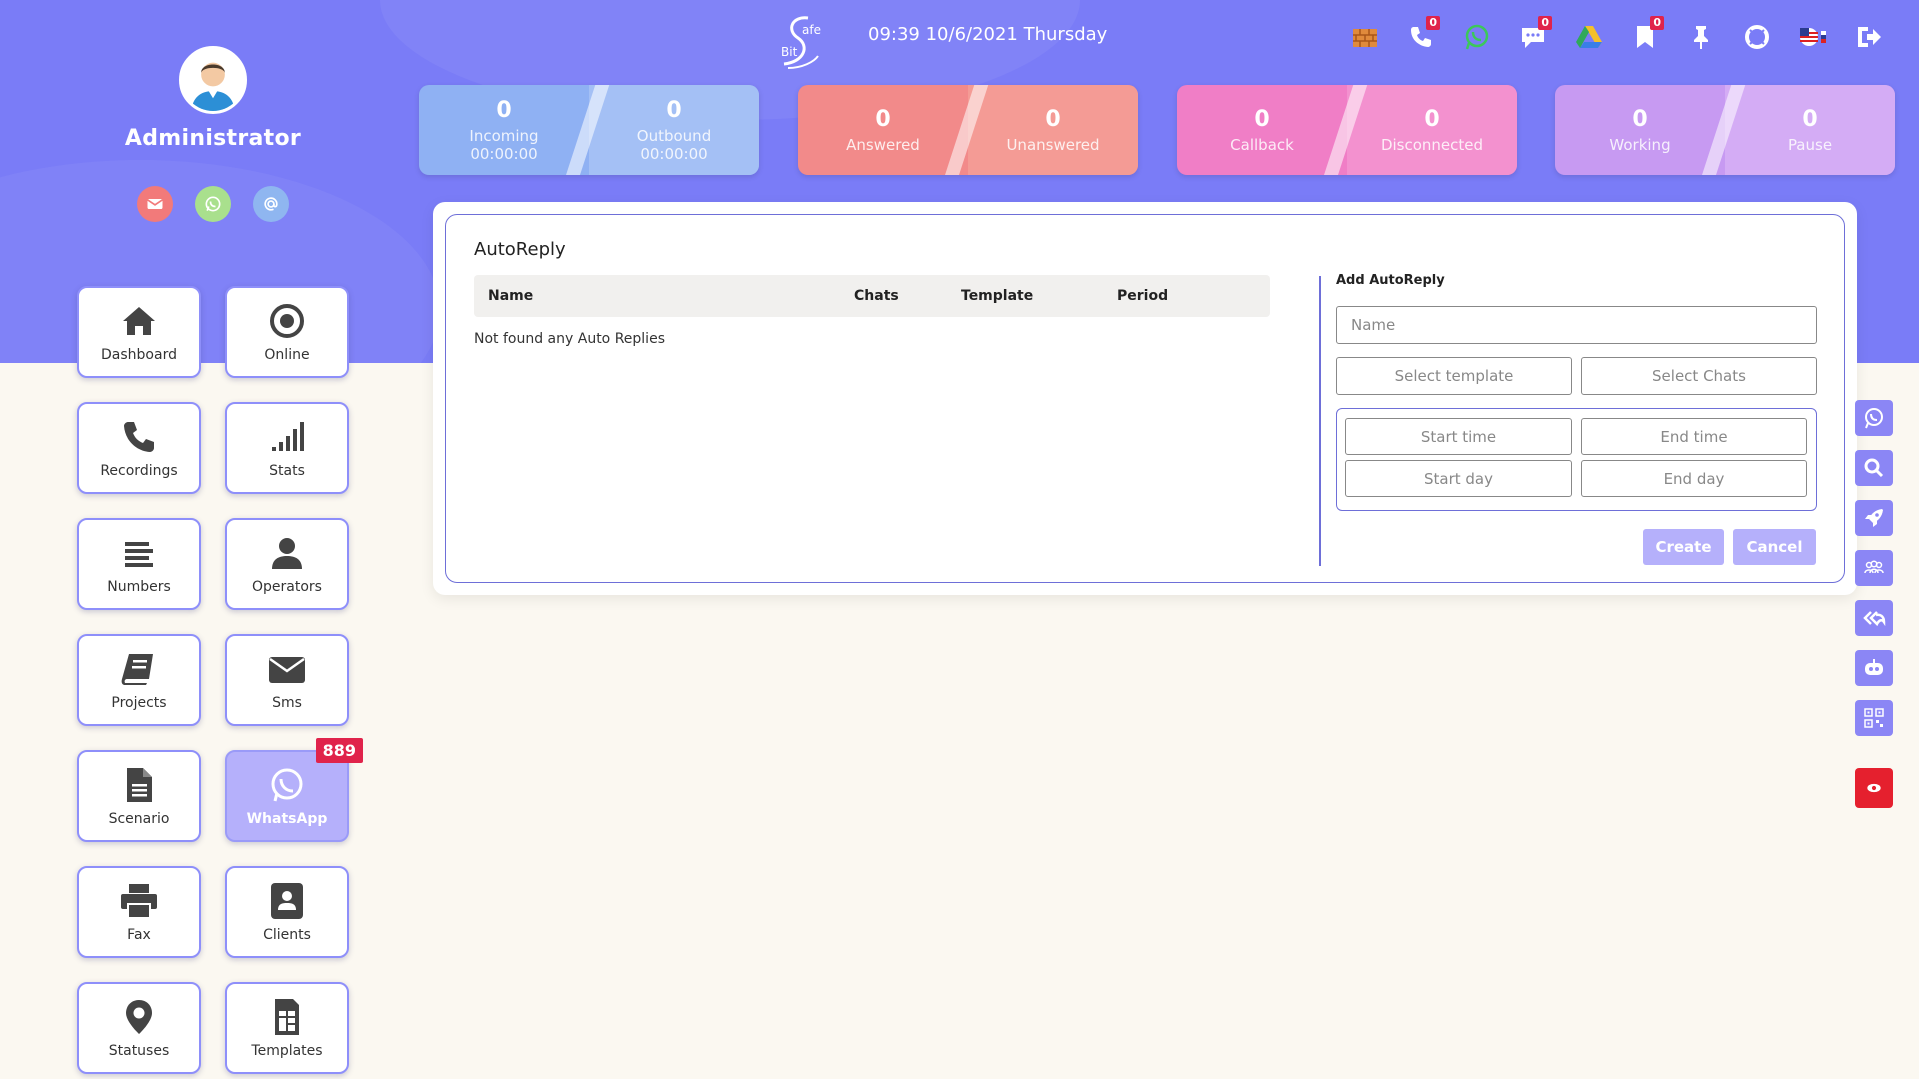  I want to click on stat-callback: 0 Callback, so click(1262, 130).